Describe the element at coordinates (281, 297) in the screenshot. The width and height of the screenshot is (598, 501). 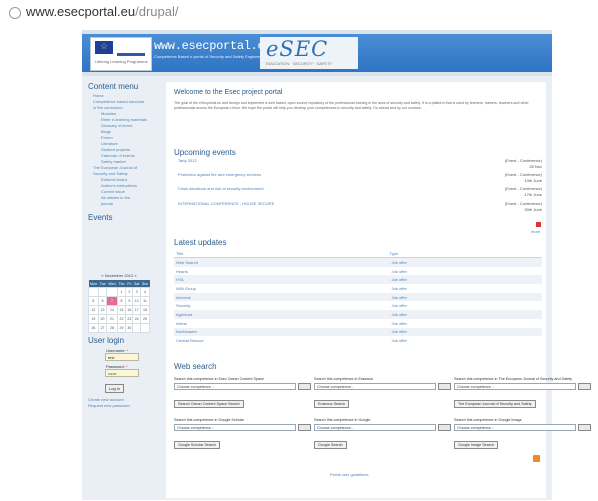
I see `update-title-link: Informal` at that location.